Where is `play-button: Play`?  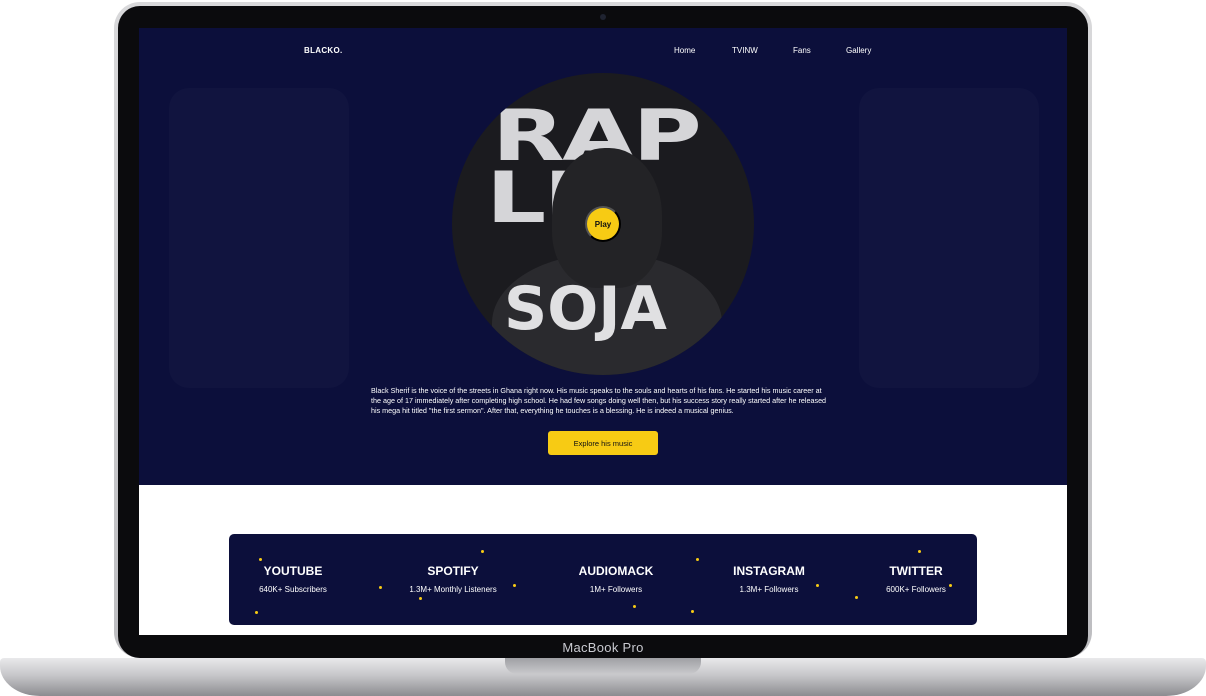
play-button: Play is located at coordinates (603, 224).